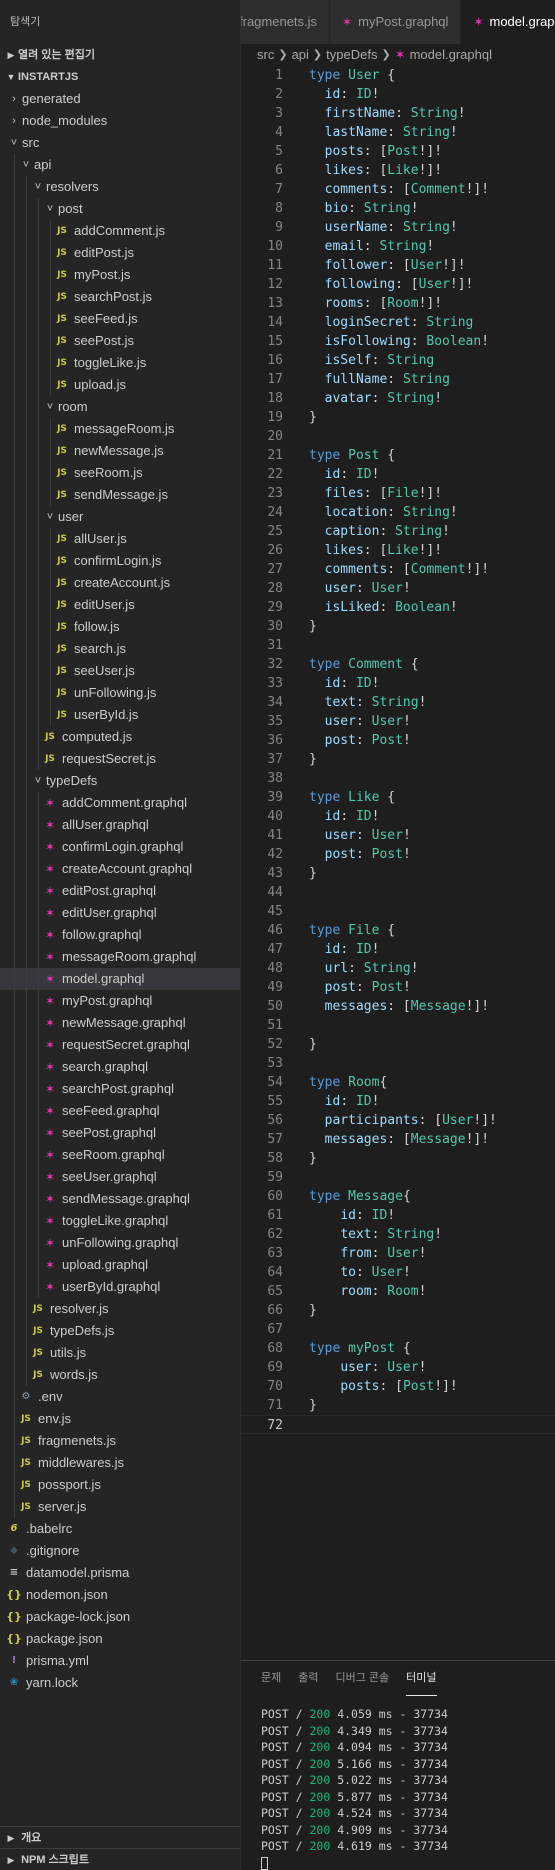 The width and height of the screenshot is (555, 1870). What do you see at coordinates (286, 22) in the screenshot?
I see `tab-fragmenets.js: fragmenets.js` at bounding box center [286, 22].